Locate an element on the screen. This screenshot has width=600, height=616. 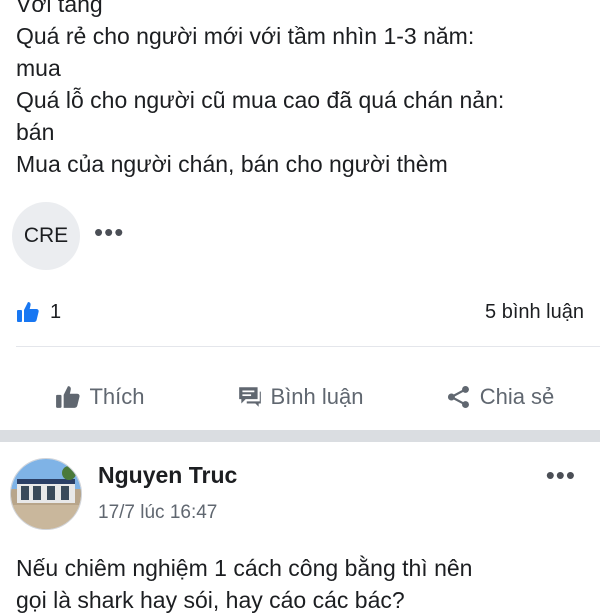
post-text-line: mua is located at coordinates (38, 68).